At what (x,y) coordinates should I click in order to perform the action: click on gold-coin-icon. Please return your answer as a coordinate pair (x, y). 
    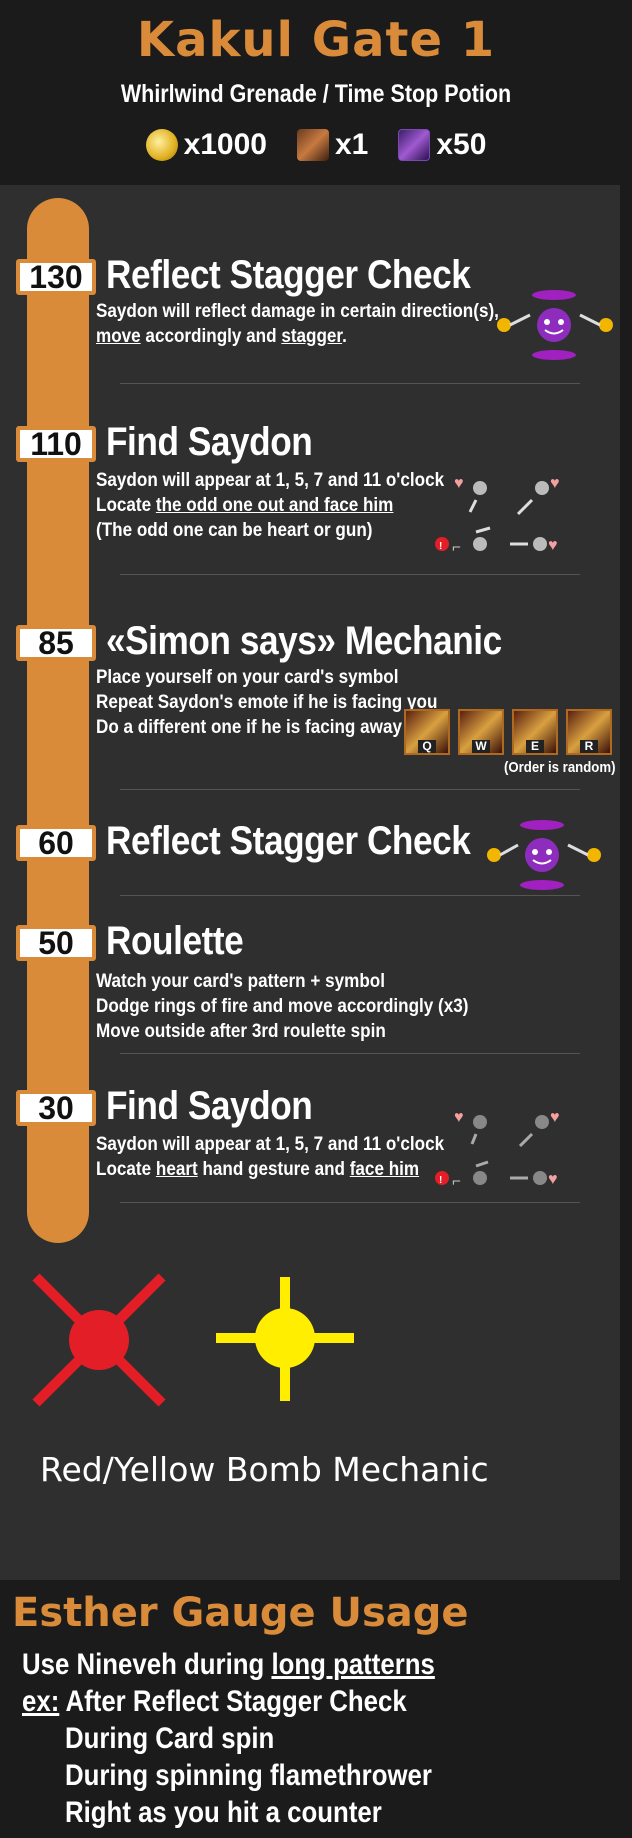
    Looking at the image, I should click on (161, 145).